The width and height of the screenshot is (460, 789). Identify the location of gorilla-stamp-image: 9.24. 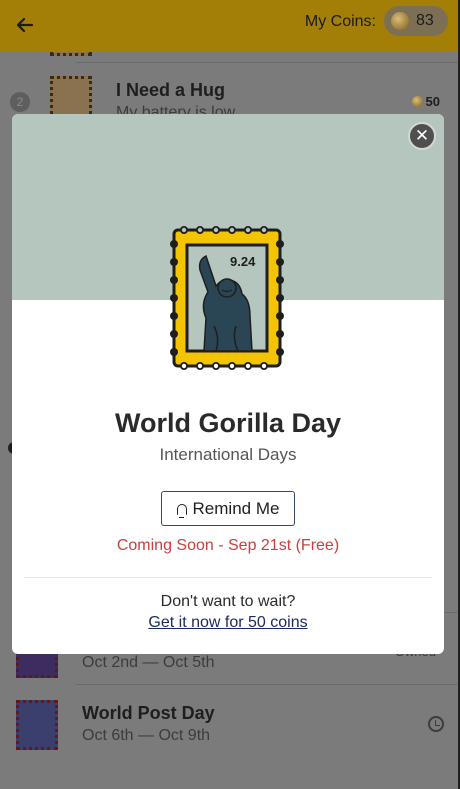
(227, 298).